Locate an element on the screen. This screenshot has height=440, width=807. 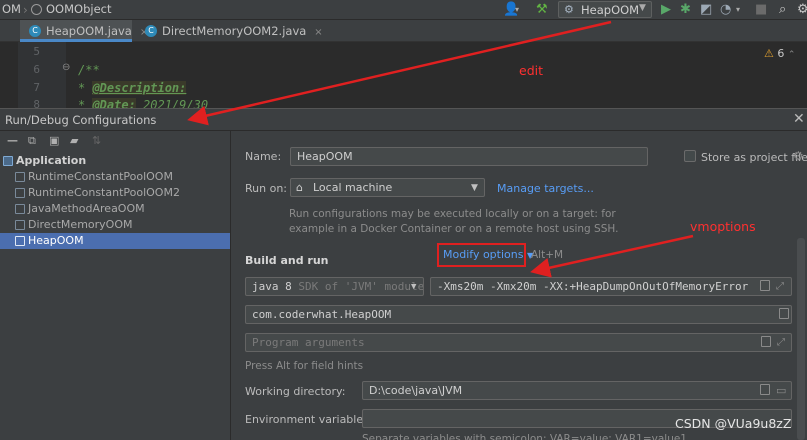
profiler-icon: ◔ is located at coordinates (725, 10).